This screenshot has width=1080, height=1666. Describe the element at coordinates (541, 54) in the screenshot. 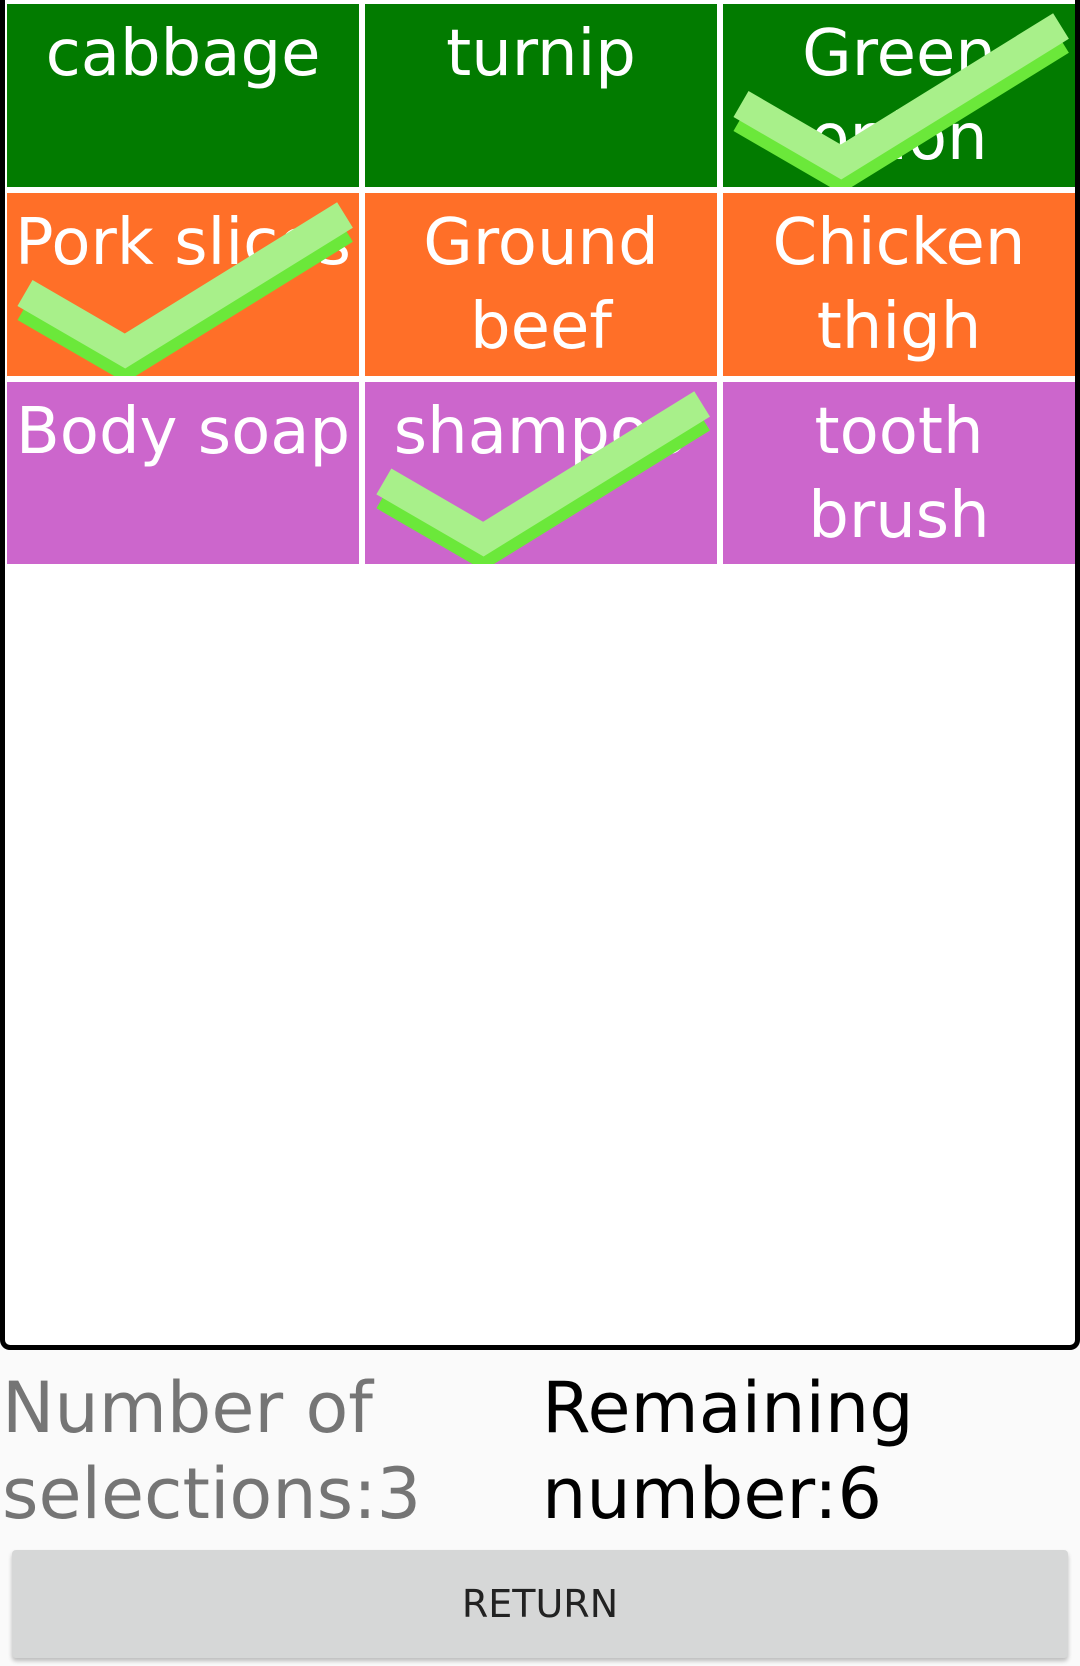

I see `item-label: turnip` at that location.